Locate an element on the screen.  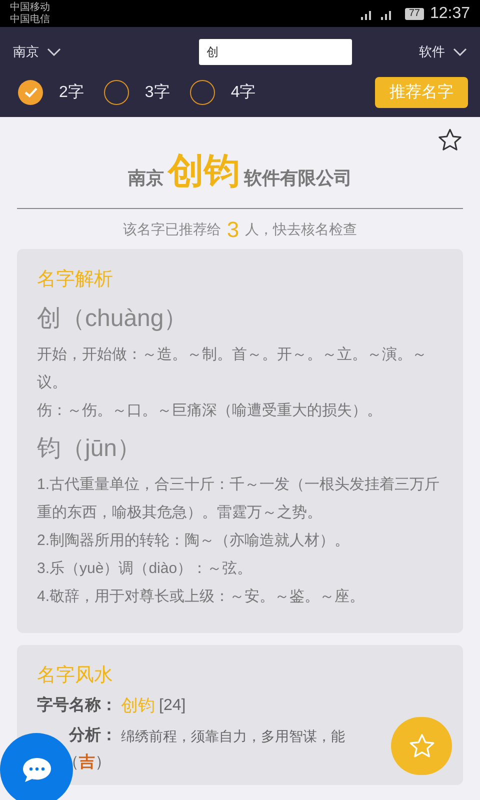
favorite-star-icon is located at coordinates (450, 140).